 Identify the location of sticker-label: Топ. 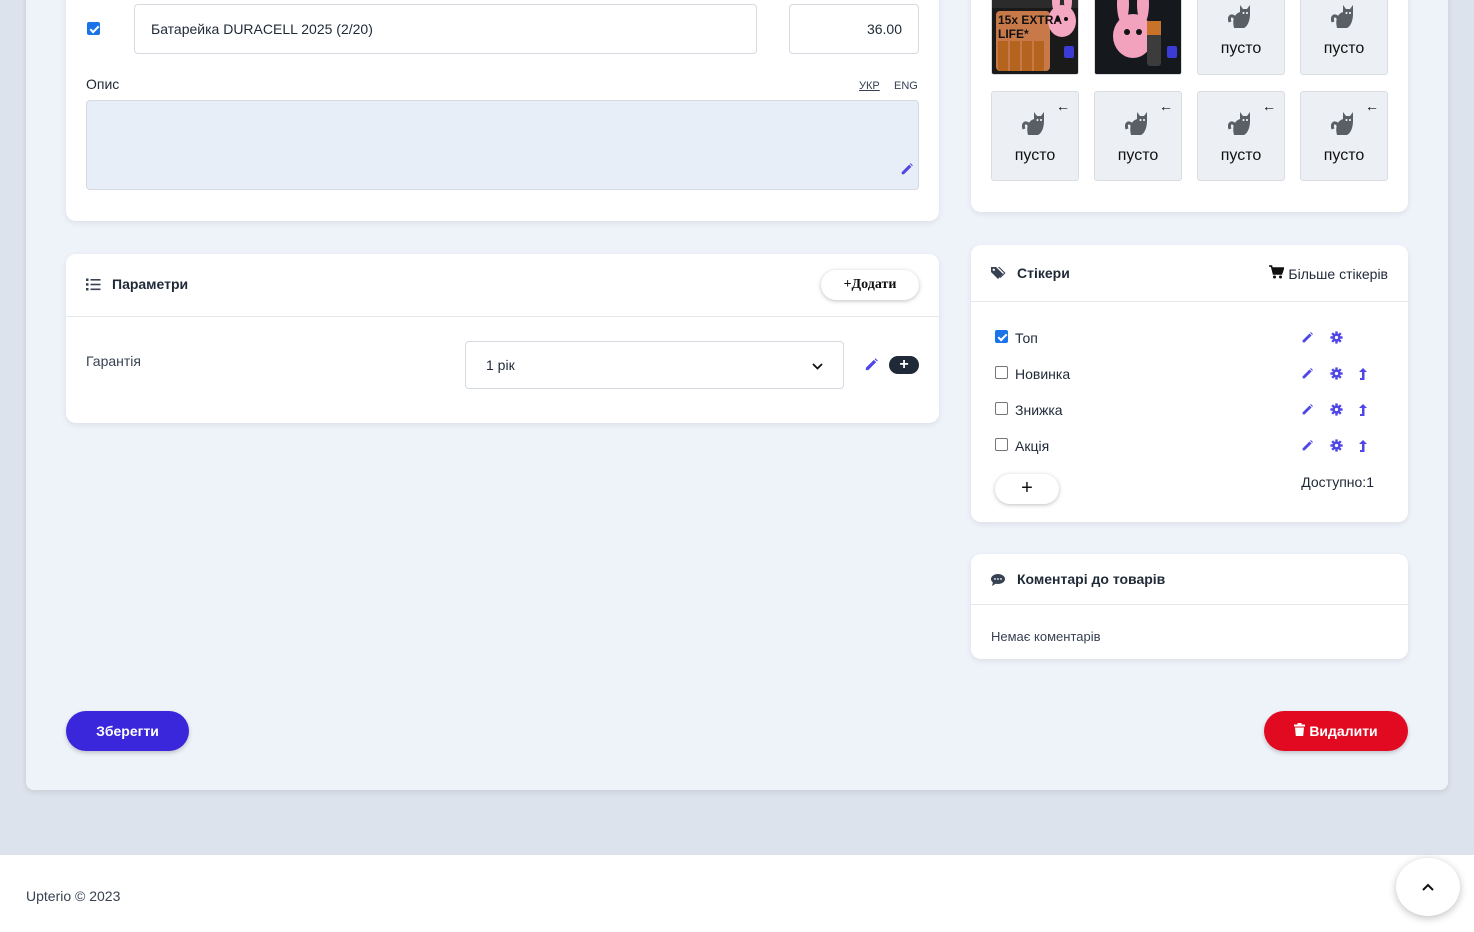
(1026, 338).